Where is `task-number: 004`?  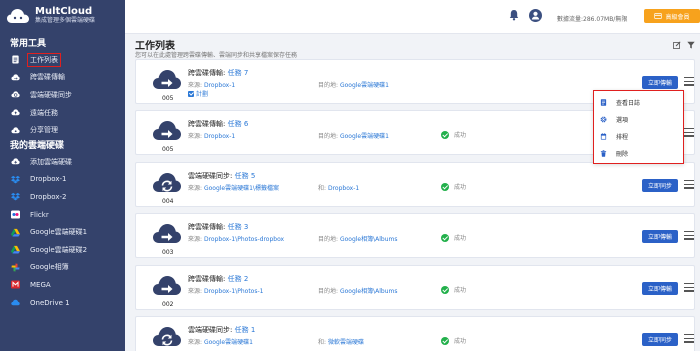 task-number: 004 is located at coordinates (168, 201).